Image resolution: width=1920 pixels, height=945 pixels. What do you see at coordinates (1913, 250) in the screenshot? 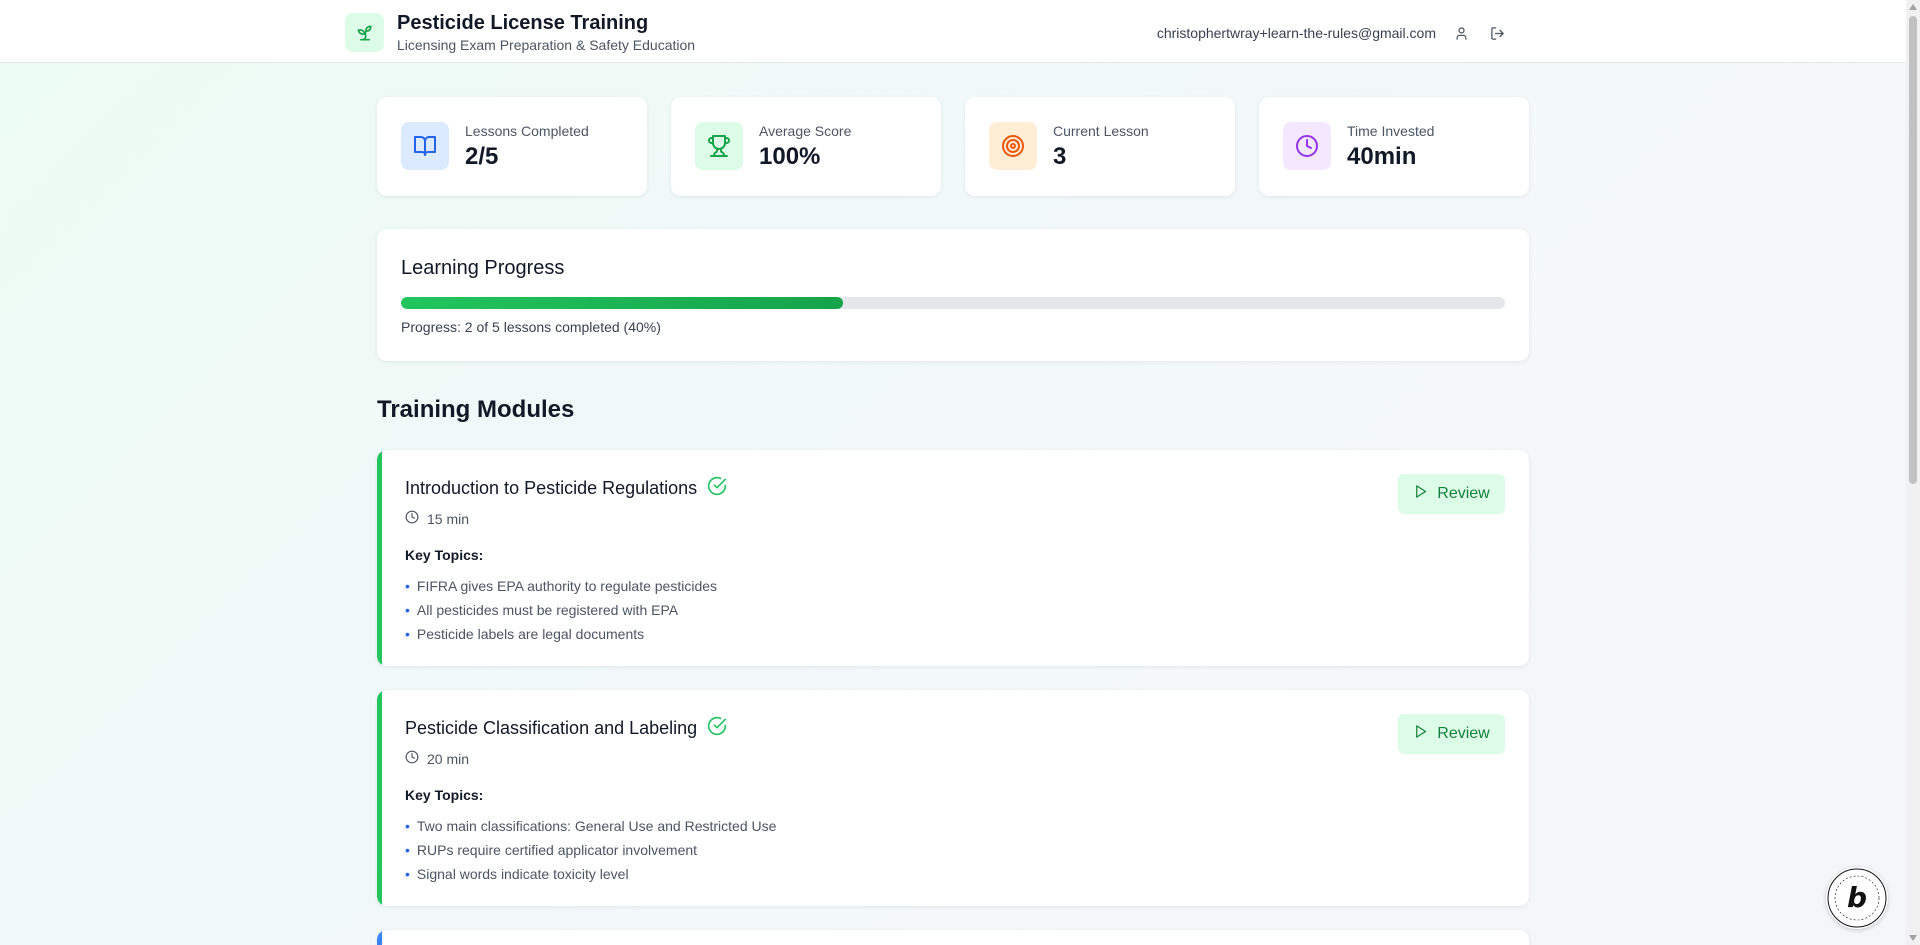
I see `scrollbar-thumb` at bounding box center [1913, 250].